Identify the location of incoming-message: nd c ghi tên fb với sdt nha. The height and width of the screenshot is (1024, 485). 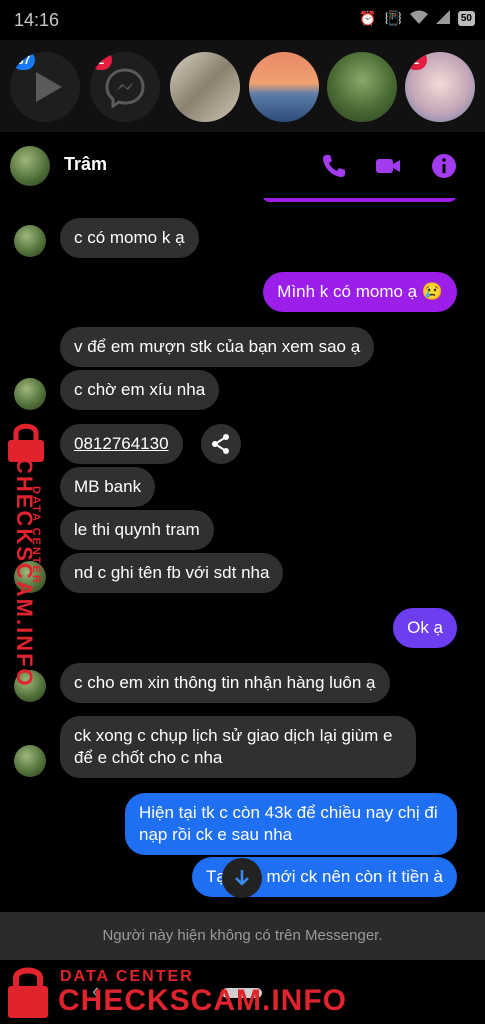
(172, 573).